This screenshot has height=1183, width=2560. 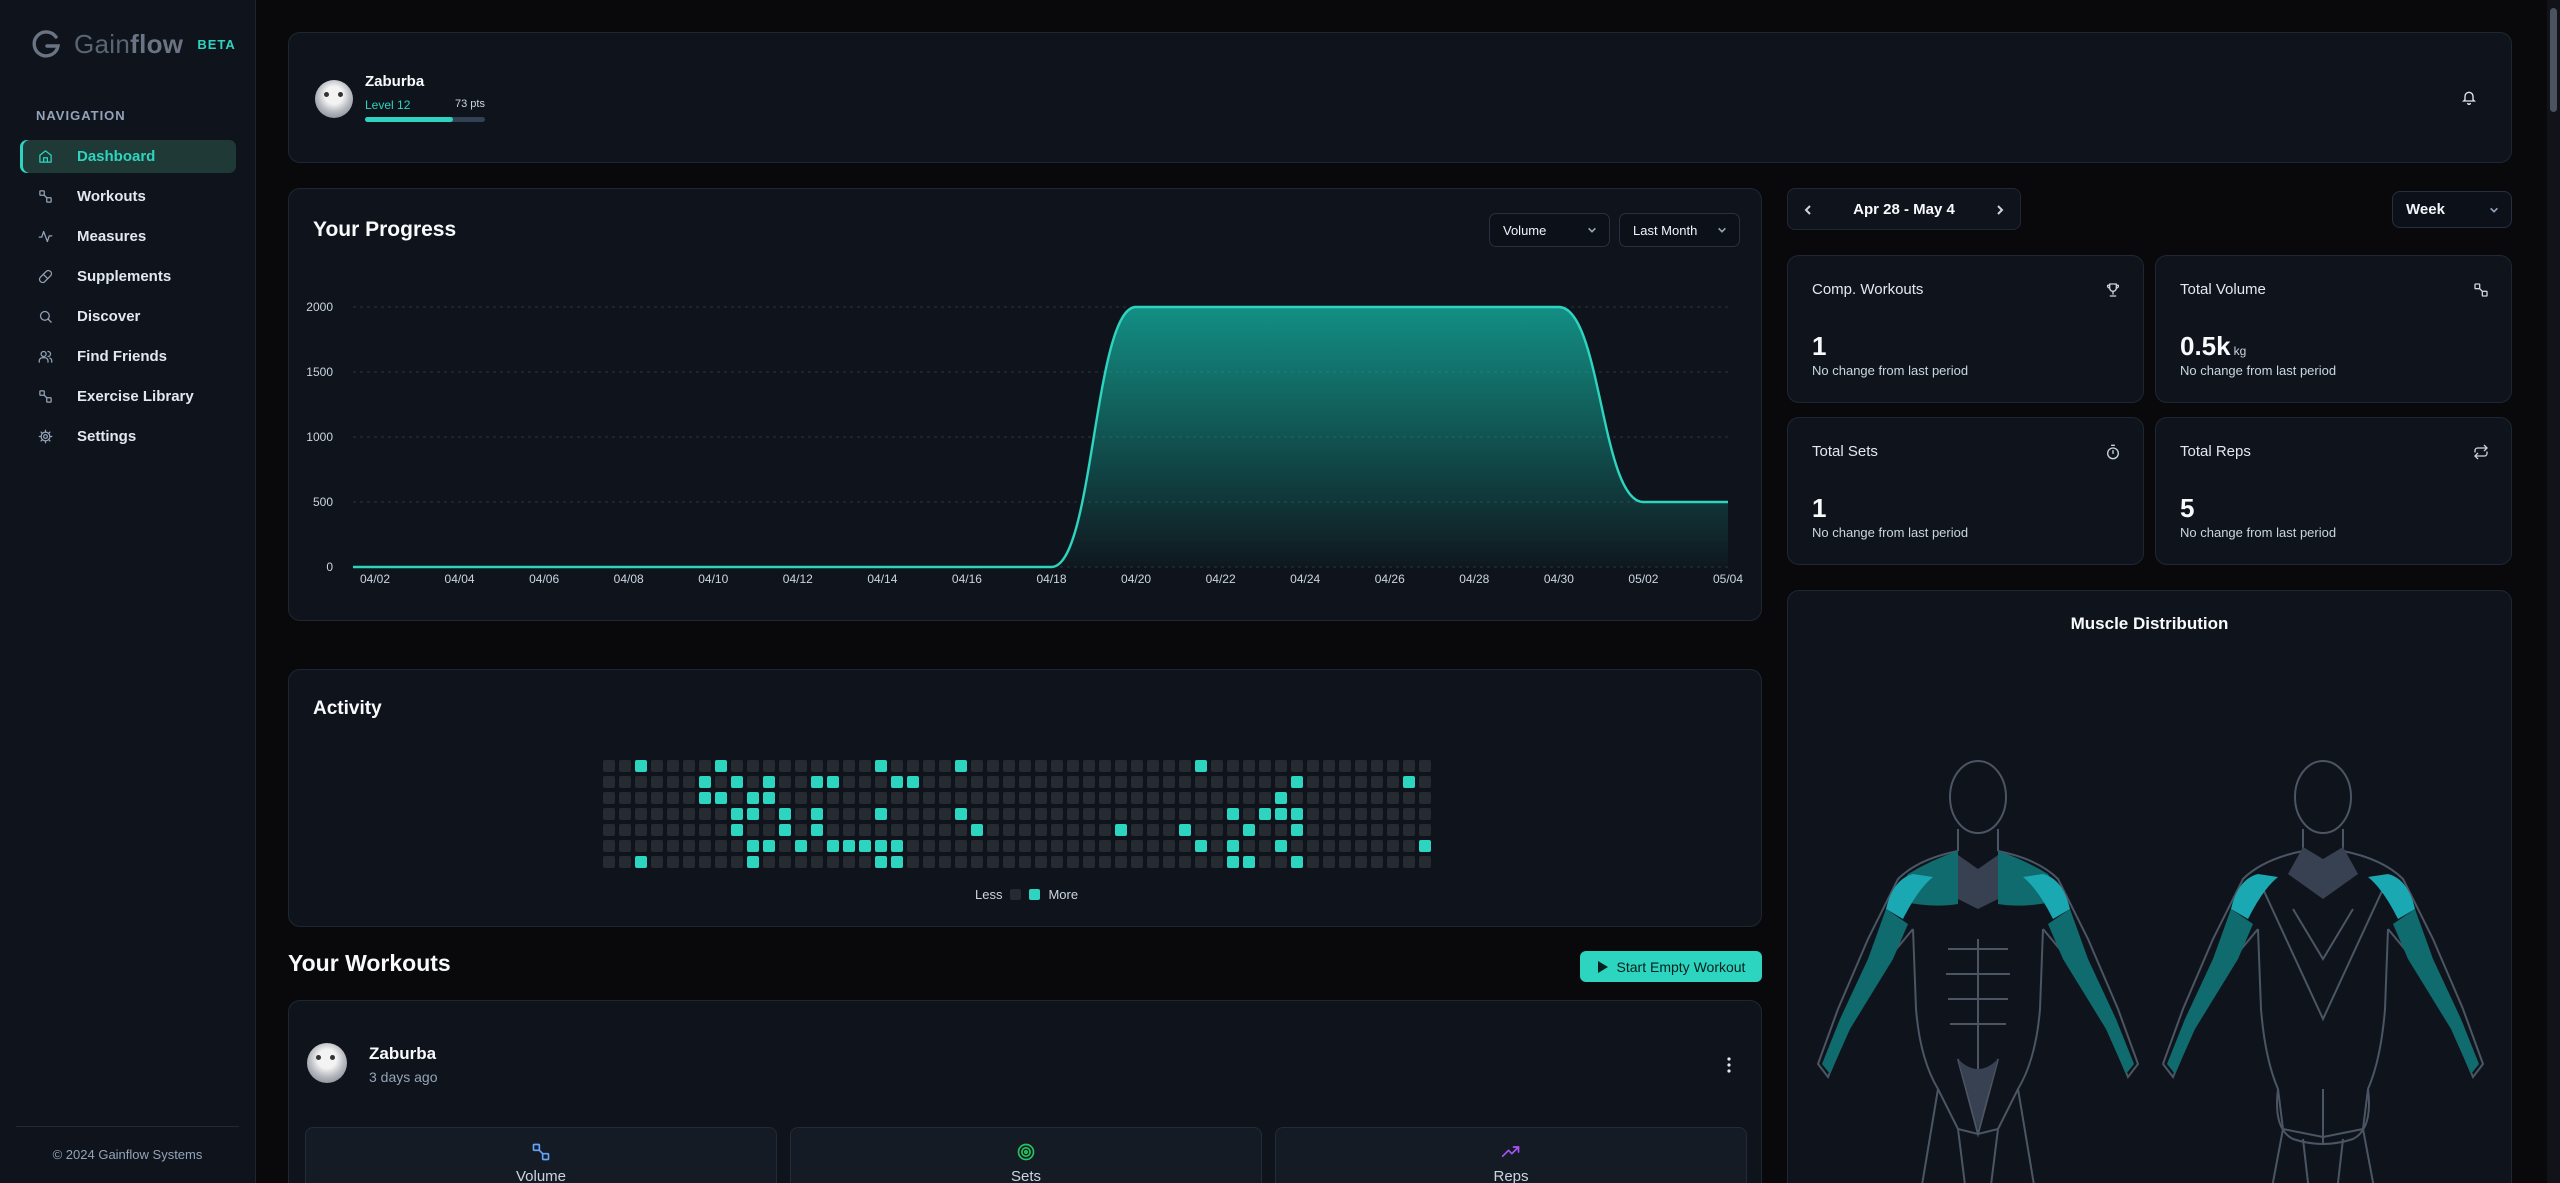 I want to click on start-empty-workout-button: Start Empty Workout, so click(x=1671, y=966).